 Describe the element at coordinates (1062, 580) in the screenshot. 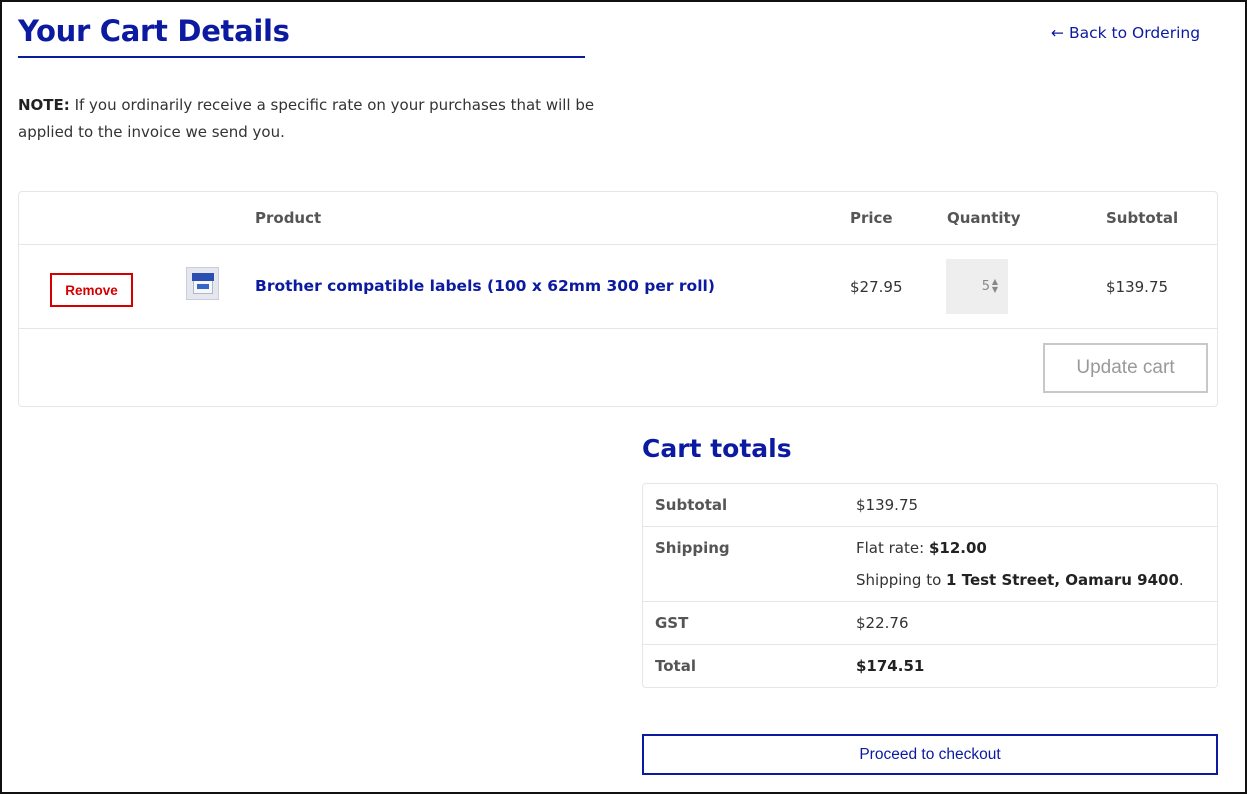

I see `shipping-address: 1 Test Street, Oamaru 9400` at that location.